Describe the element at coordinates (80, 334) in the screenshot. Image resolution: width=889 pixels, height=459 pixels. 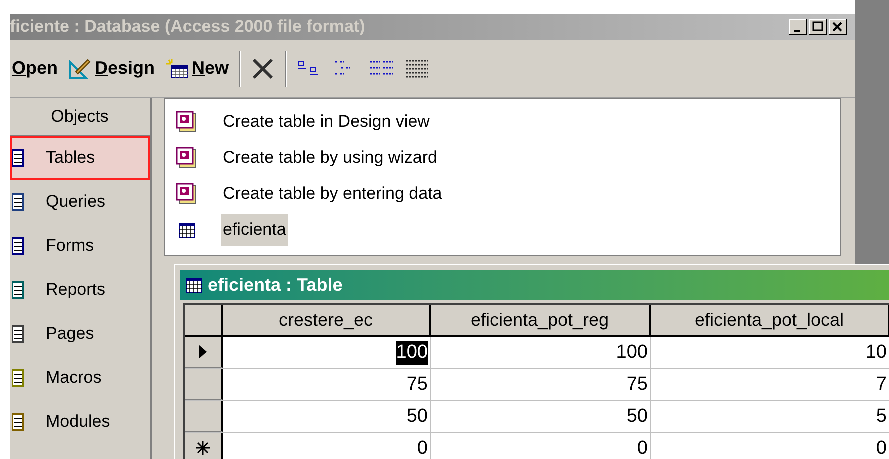
I see `sidebar-item: Pages` at that location.